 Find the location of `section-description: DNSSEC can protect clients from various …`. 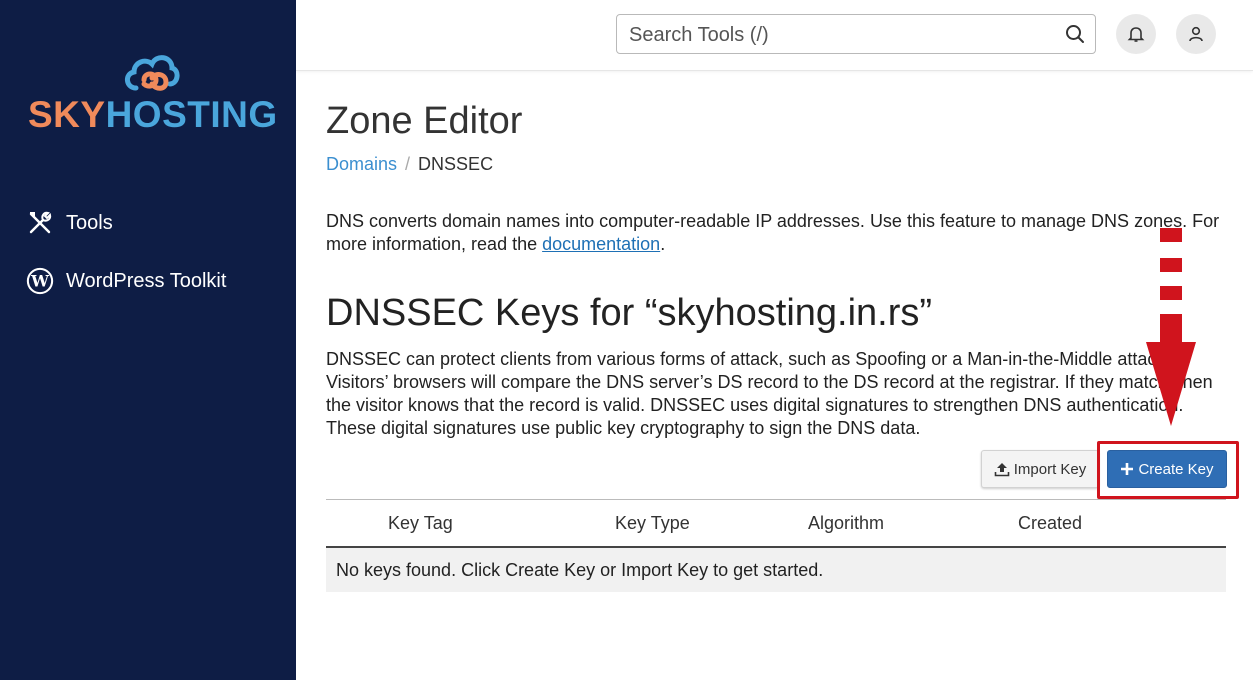

section-description: DNSSEC can protect clients from various … is located at coordinates (769, 393).